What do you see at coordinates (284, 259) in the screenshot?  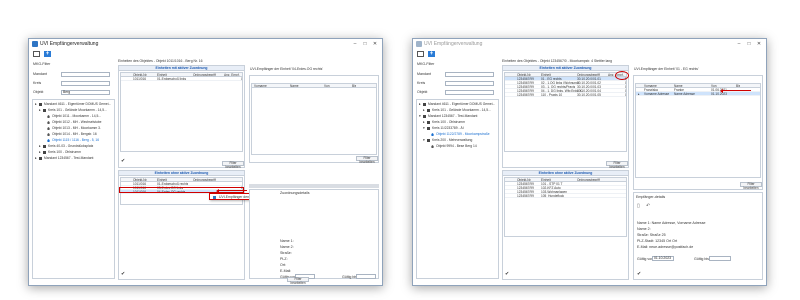 I see `detail-plz: PLZ:` at bounding box center [284, 259].